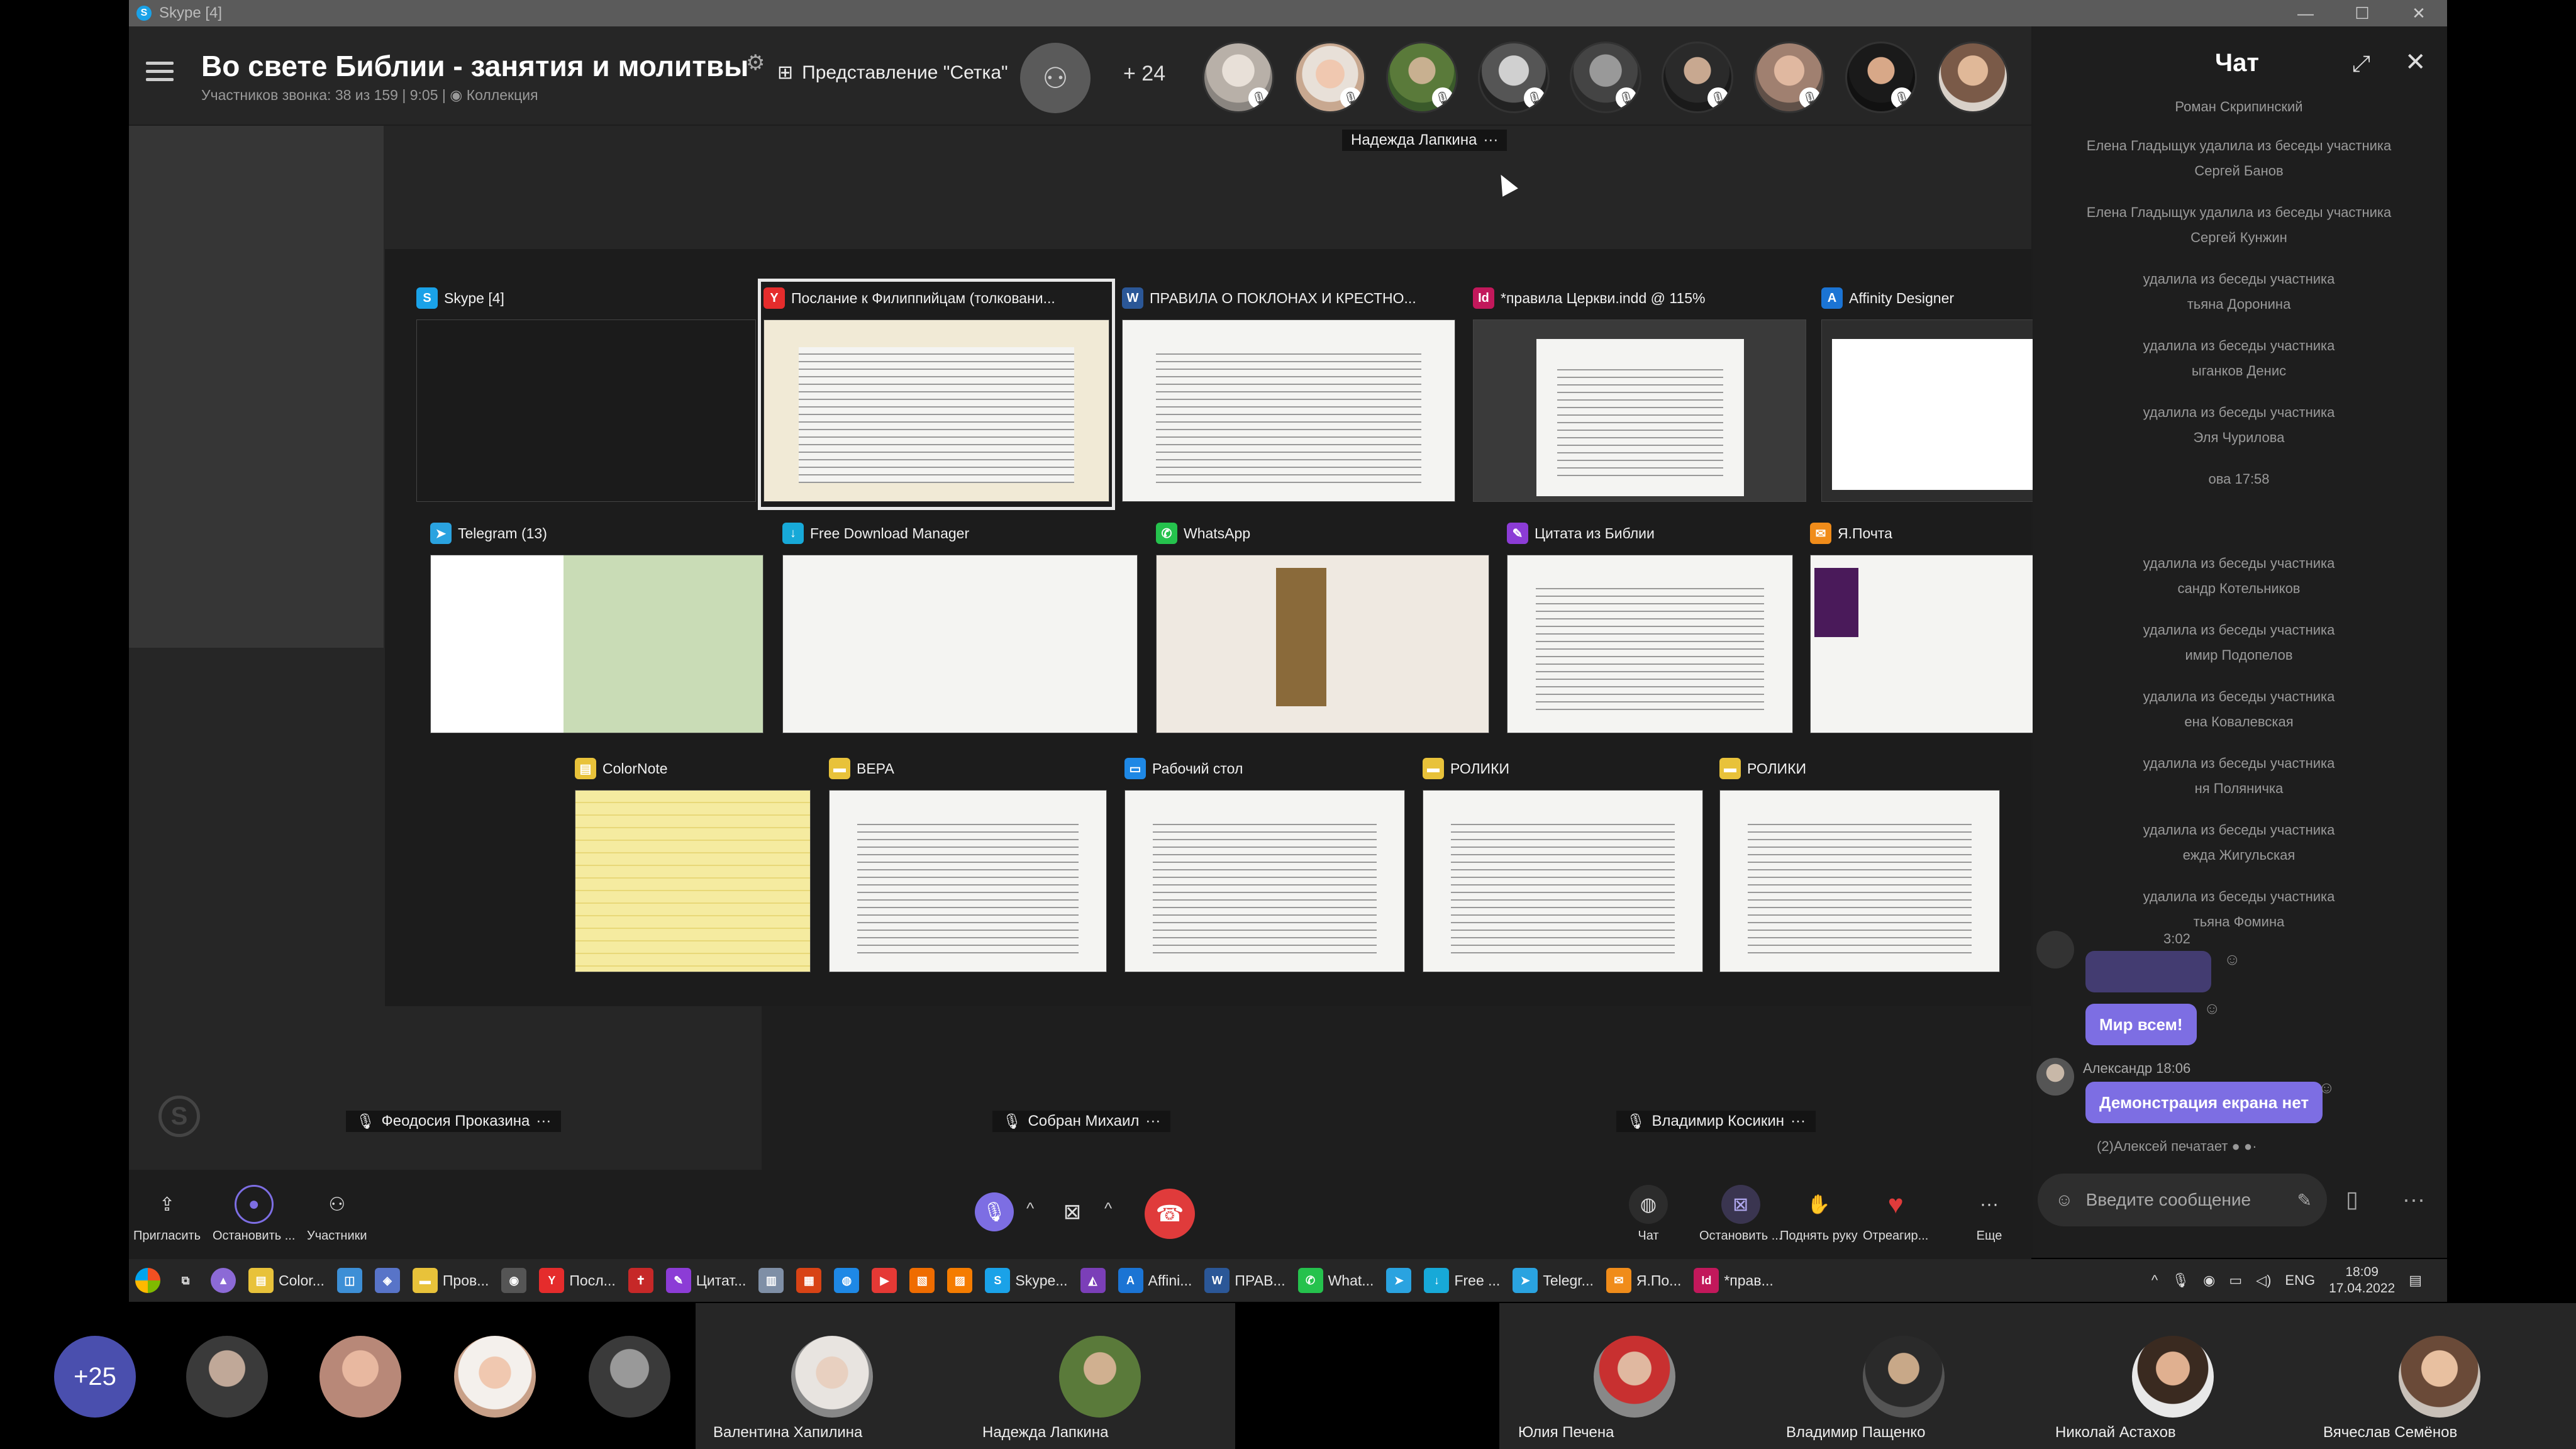 This screenshot has height=1449, width=2576. I want to click on invite-button: ⇪ Пригласить, so click(167, 1214).